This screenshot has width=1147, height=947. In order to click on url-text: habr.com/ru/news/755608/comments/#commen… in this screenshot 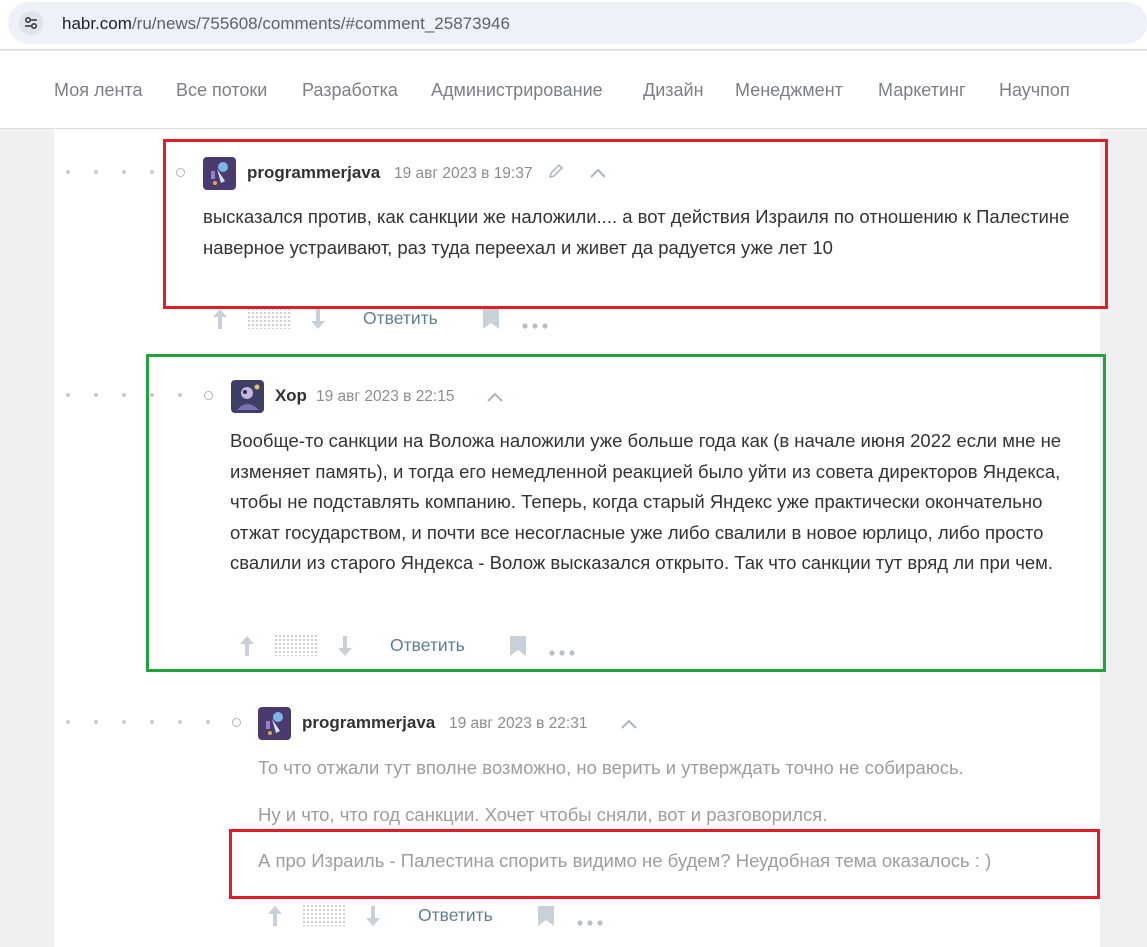, I will do `click(286, 24)`.